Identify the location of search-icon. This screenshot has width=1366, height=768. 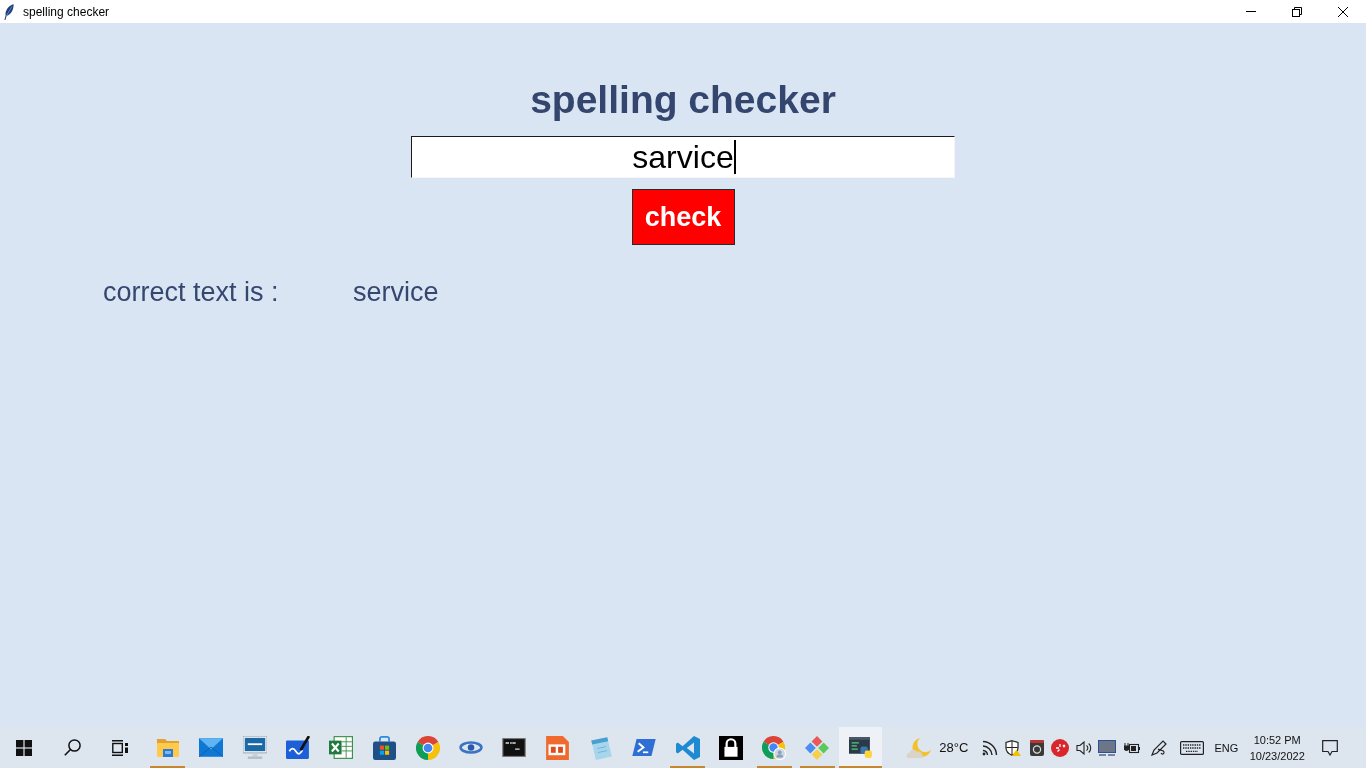
(72, 747).